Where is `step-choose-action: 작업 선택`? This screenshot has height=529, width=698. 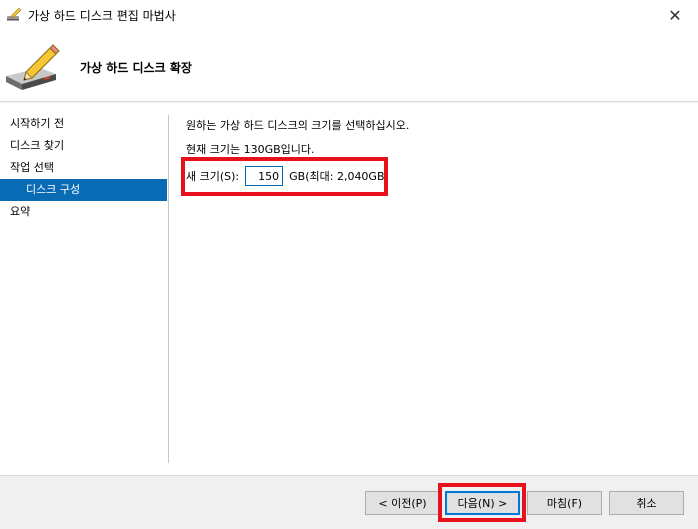
step-choose-action: 작업 선택 is located at coordinates (83, 168).